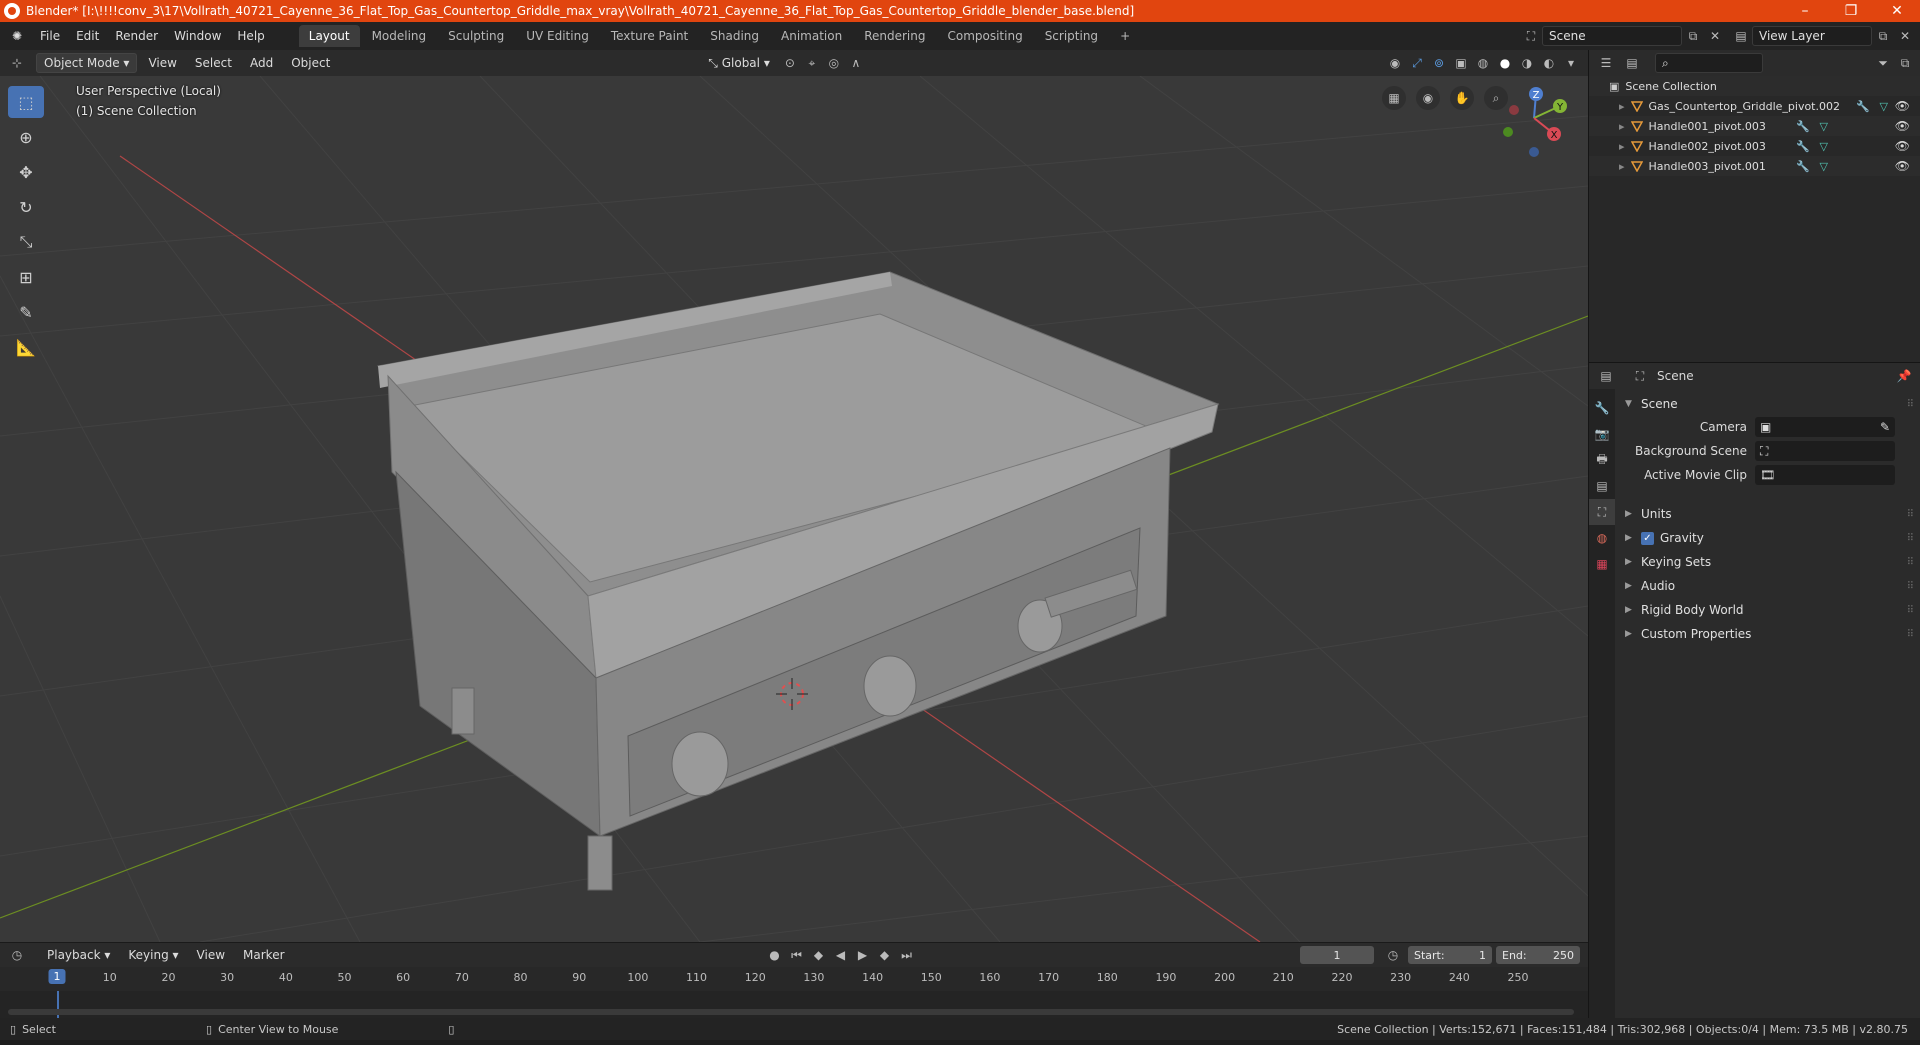 The width and height of the screenshot is (1920, 1045). I want to click on material-shading-icon: ◑, so click(1527, 63).